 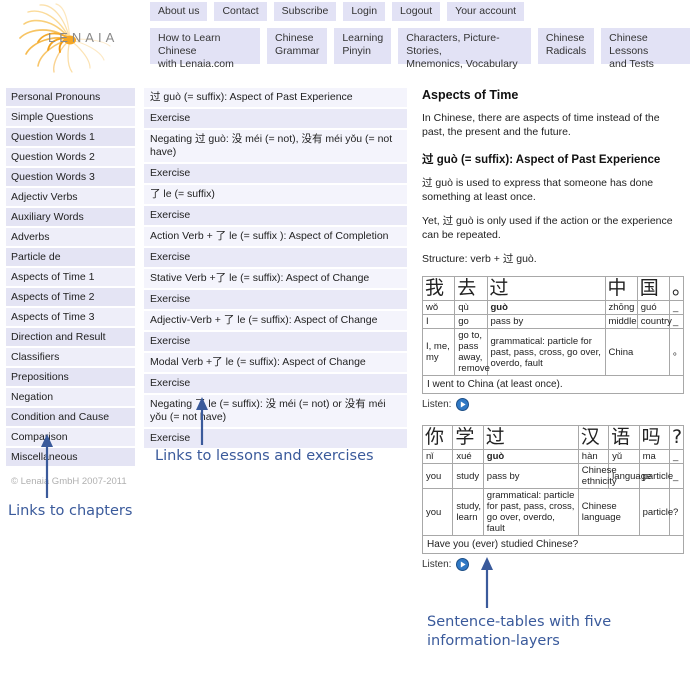 I want to click on translation-row: Have you (ever) studied Chinese?, so click(x=553, y=544).